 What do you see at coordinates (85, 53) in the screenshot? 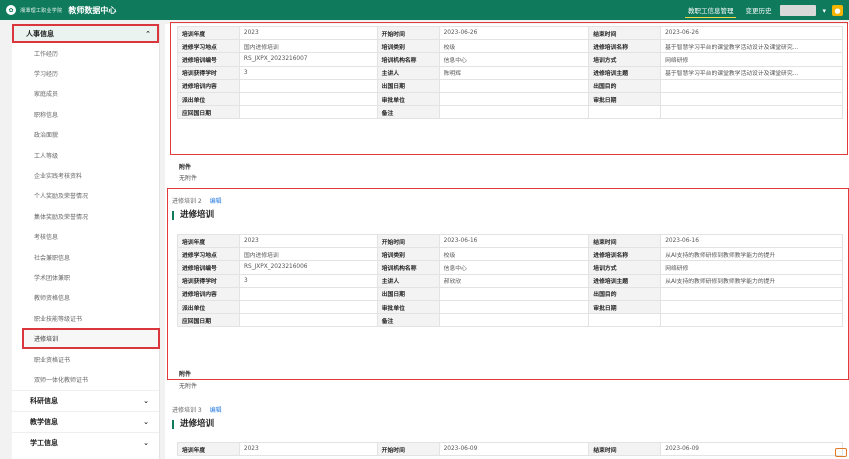
I see `sidebar-item-work-experience: 工作经历` at bounding box center [85, 53].